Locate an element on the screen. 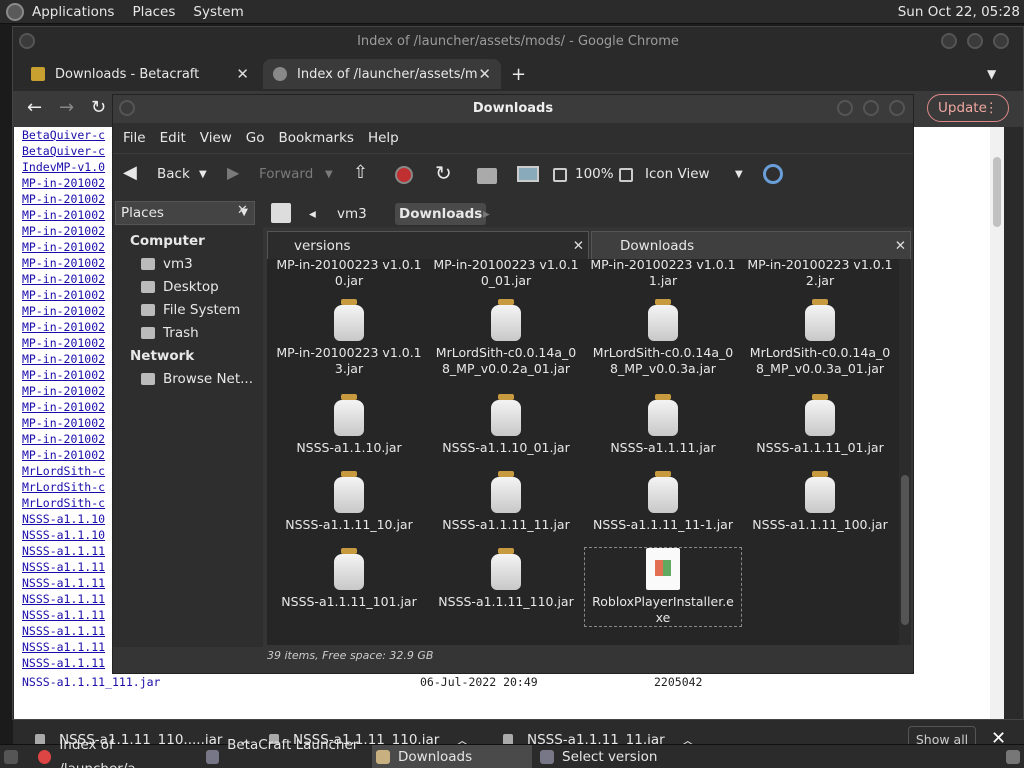 The image size is (1024, 768). file-item: MP-in-20100223 v1.0.10_01.jar is located at coordinates (506, 274).